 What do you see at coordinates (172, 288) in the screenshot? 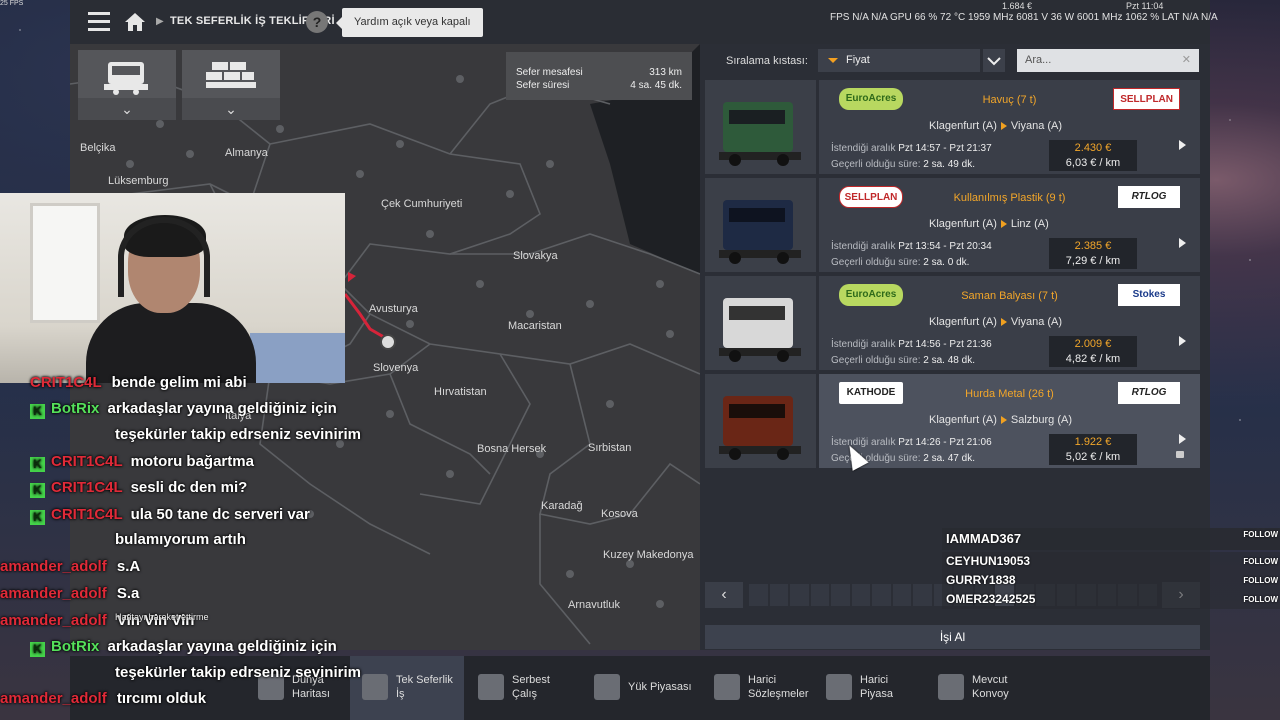
I see `webcam-overlay` at bounding box center [172, 288].